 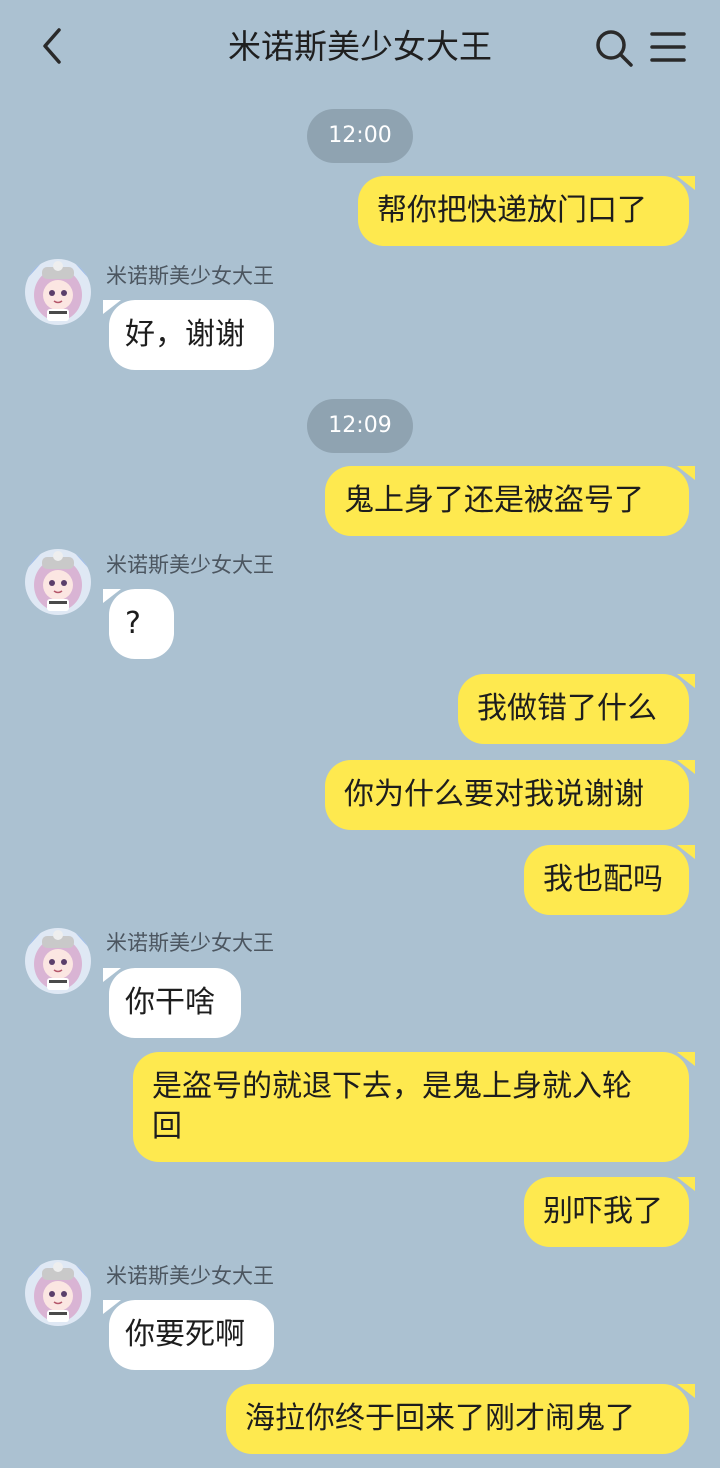 I want to click on incoming-message: 好，谢谢, so click(x=188, y=335).